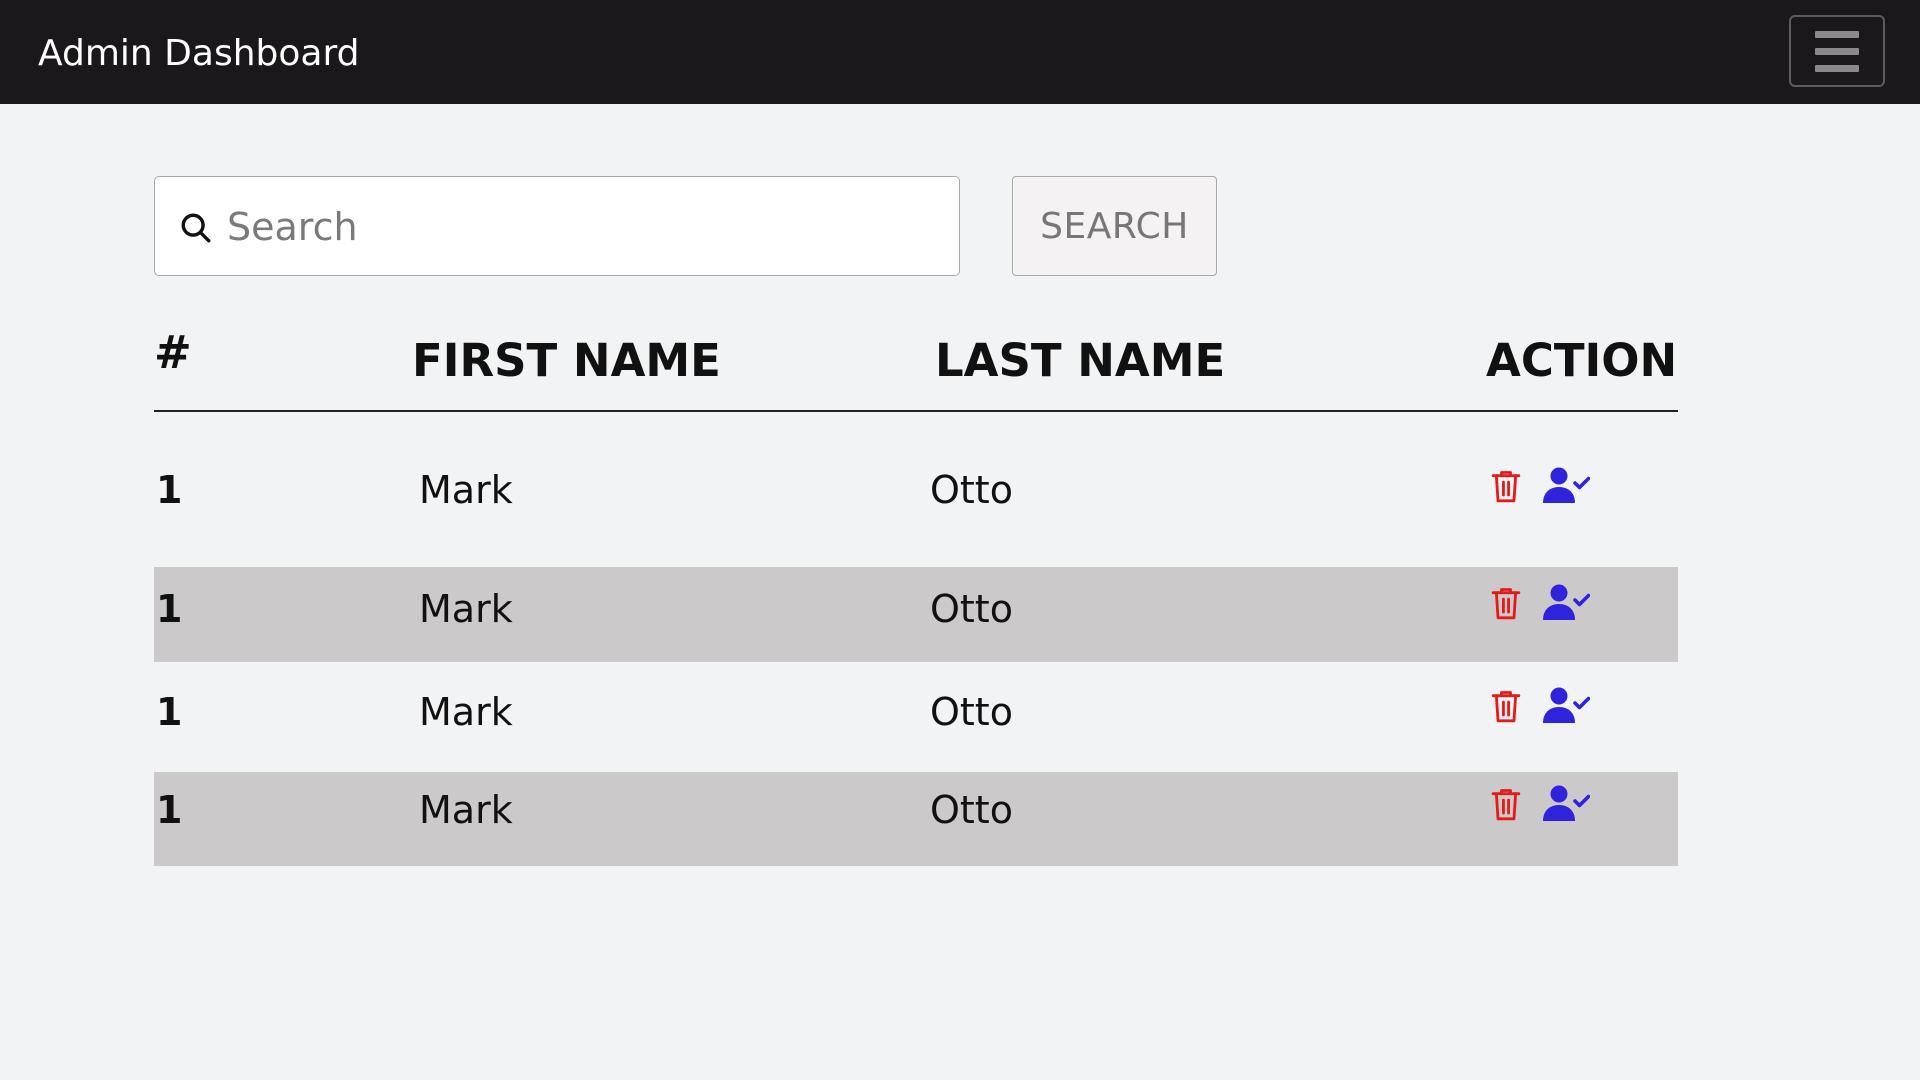 This screenshot has width=1920, height=1080. What do you see at coordinates (566, 360) in the screenshot?
I see `column-header-first-name: FIRST NAME` at bounding box center [566, 360].